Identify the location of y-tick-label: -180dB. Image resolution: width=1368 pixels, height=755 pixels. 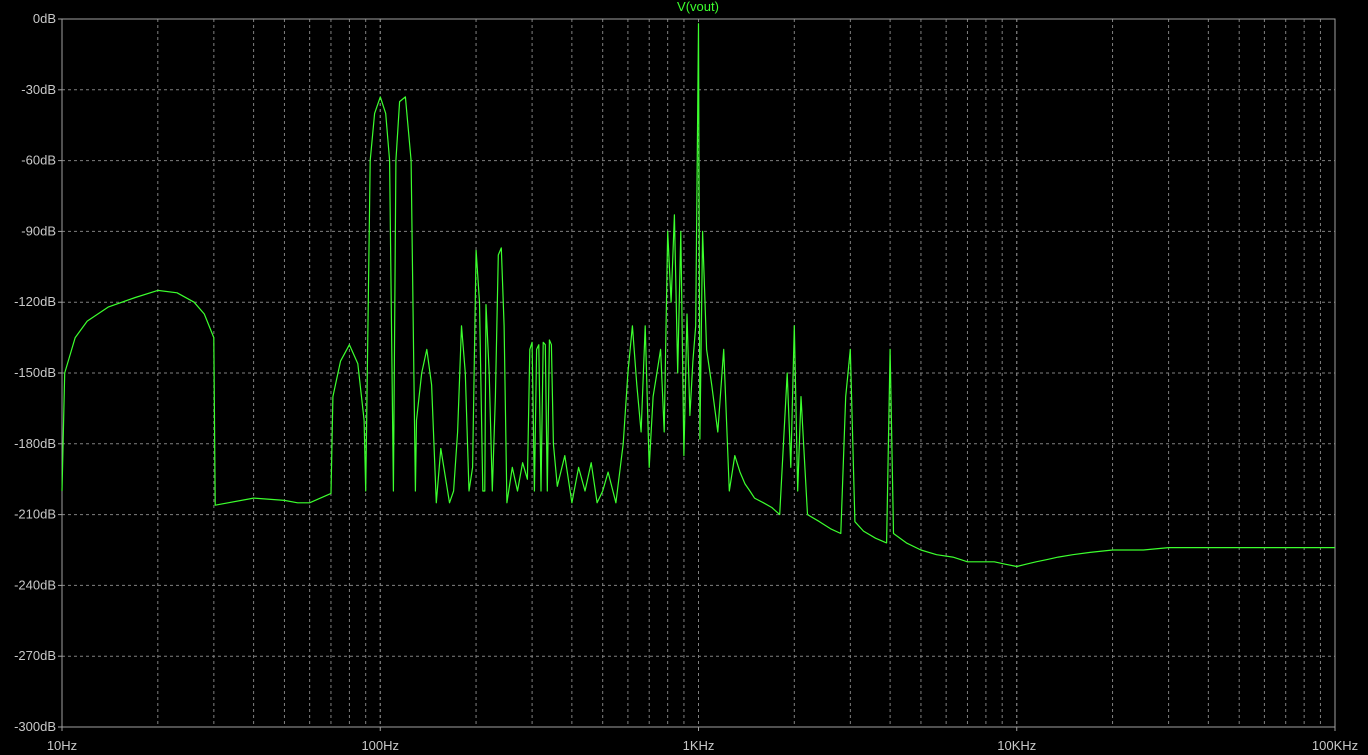
(35, 443).